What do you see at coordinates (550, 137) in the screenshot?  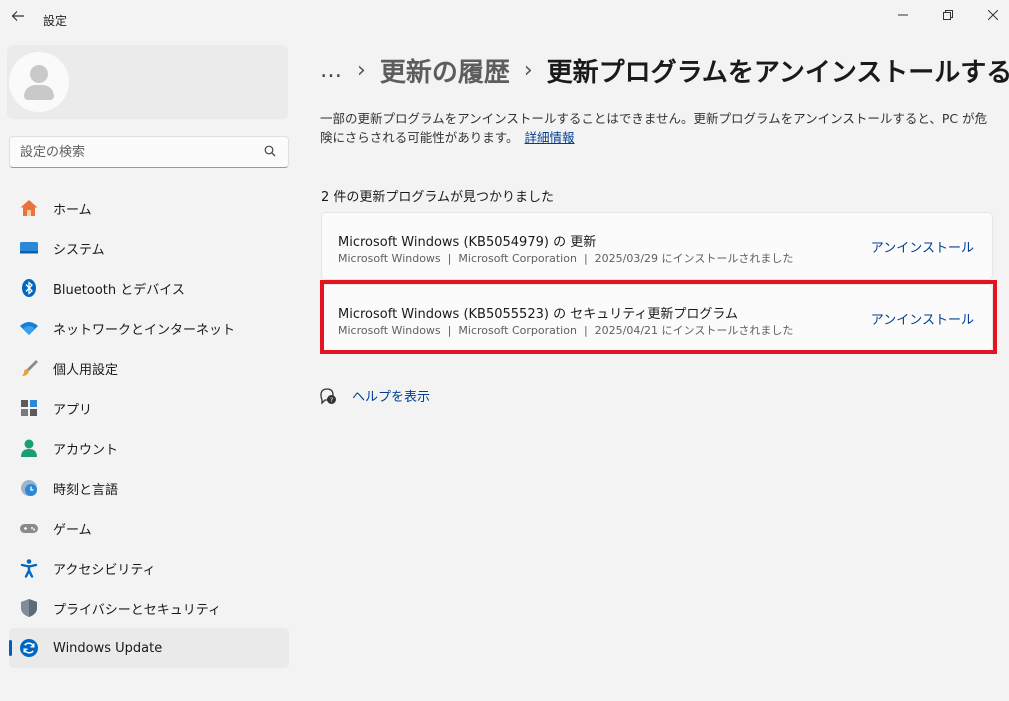 I see `learn-more-link: 詳細情報` at bounding box center [550, 137].